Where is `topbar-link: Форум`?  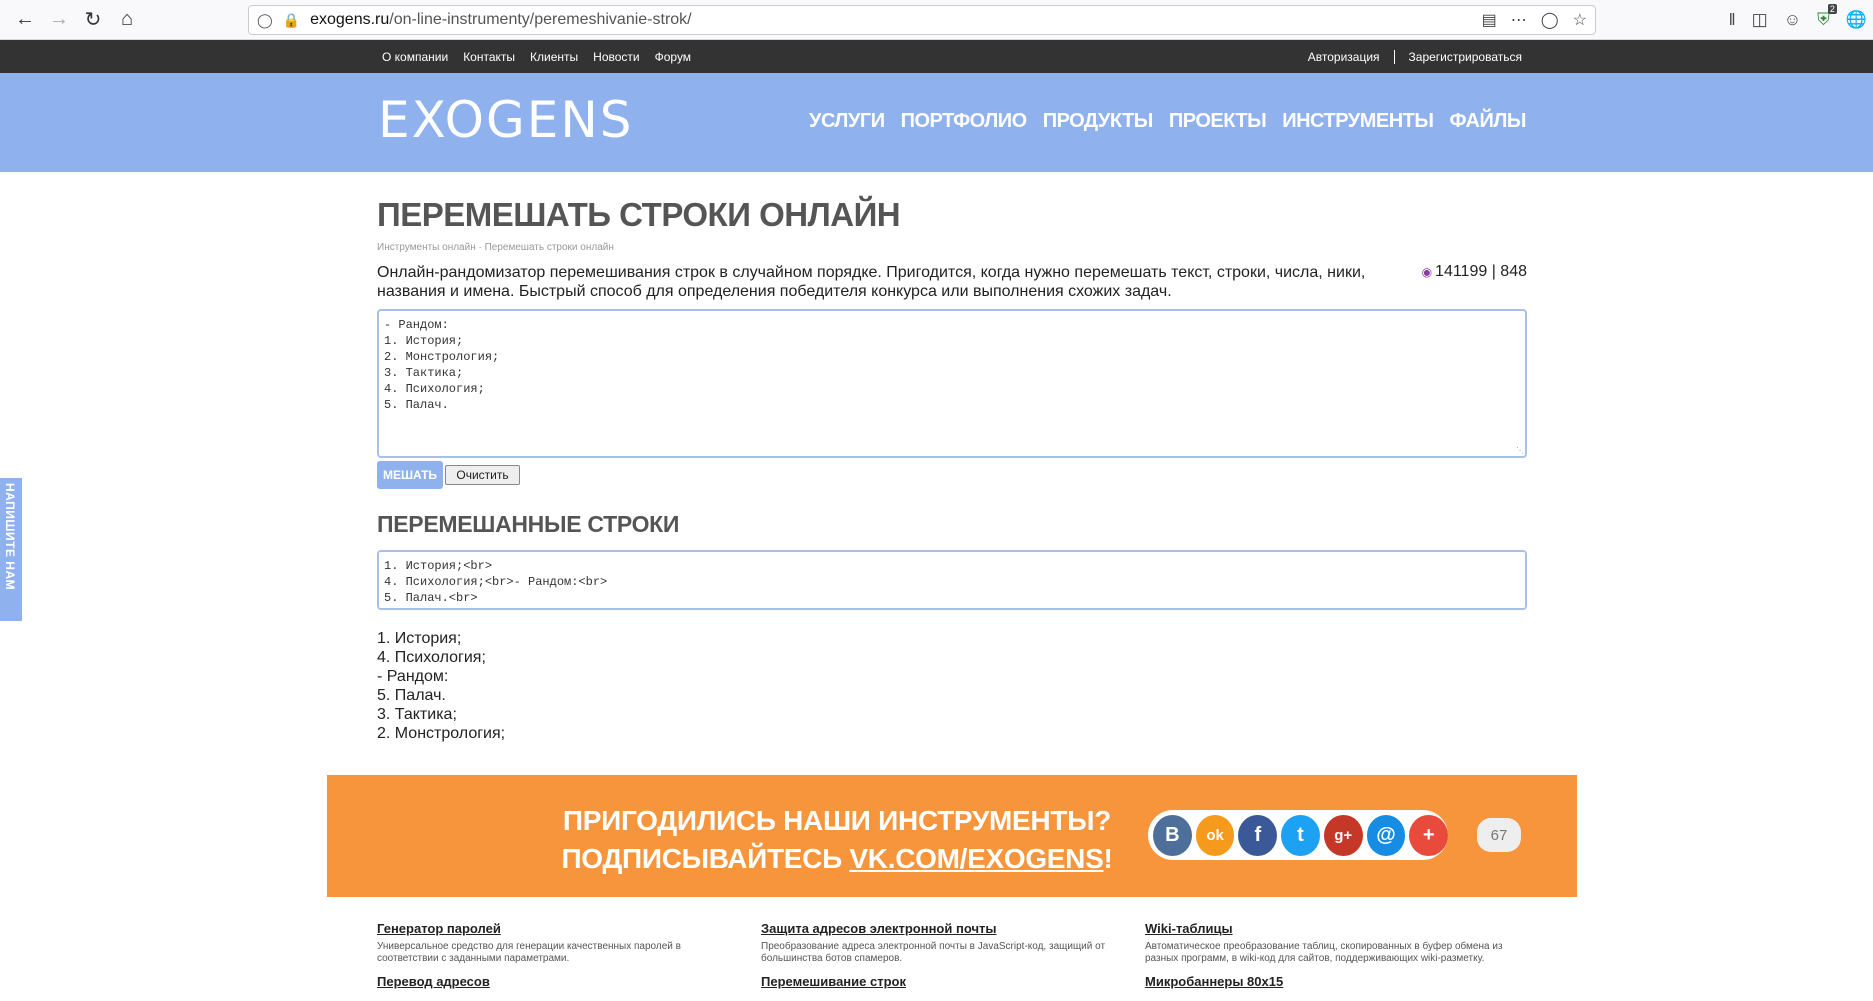 topbar-link: Форум is located at coordinates (673, 57).